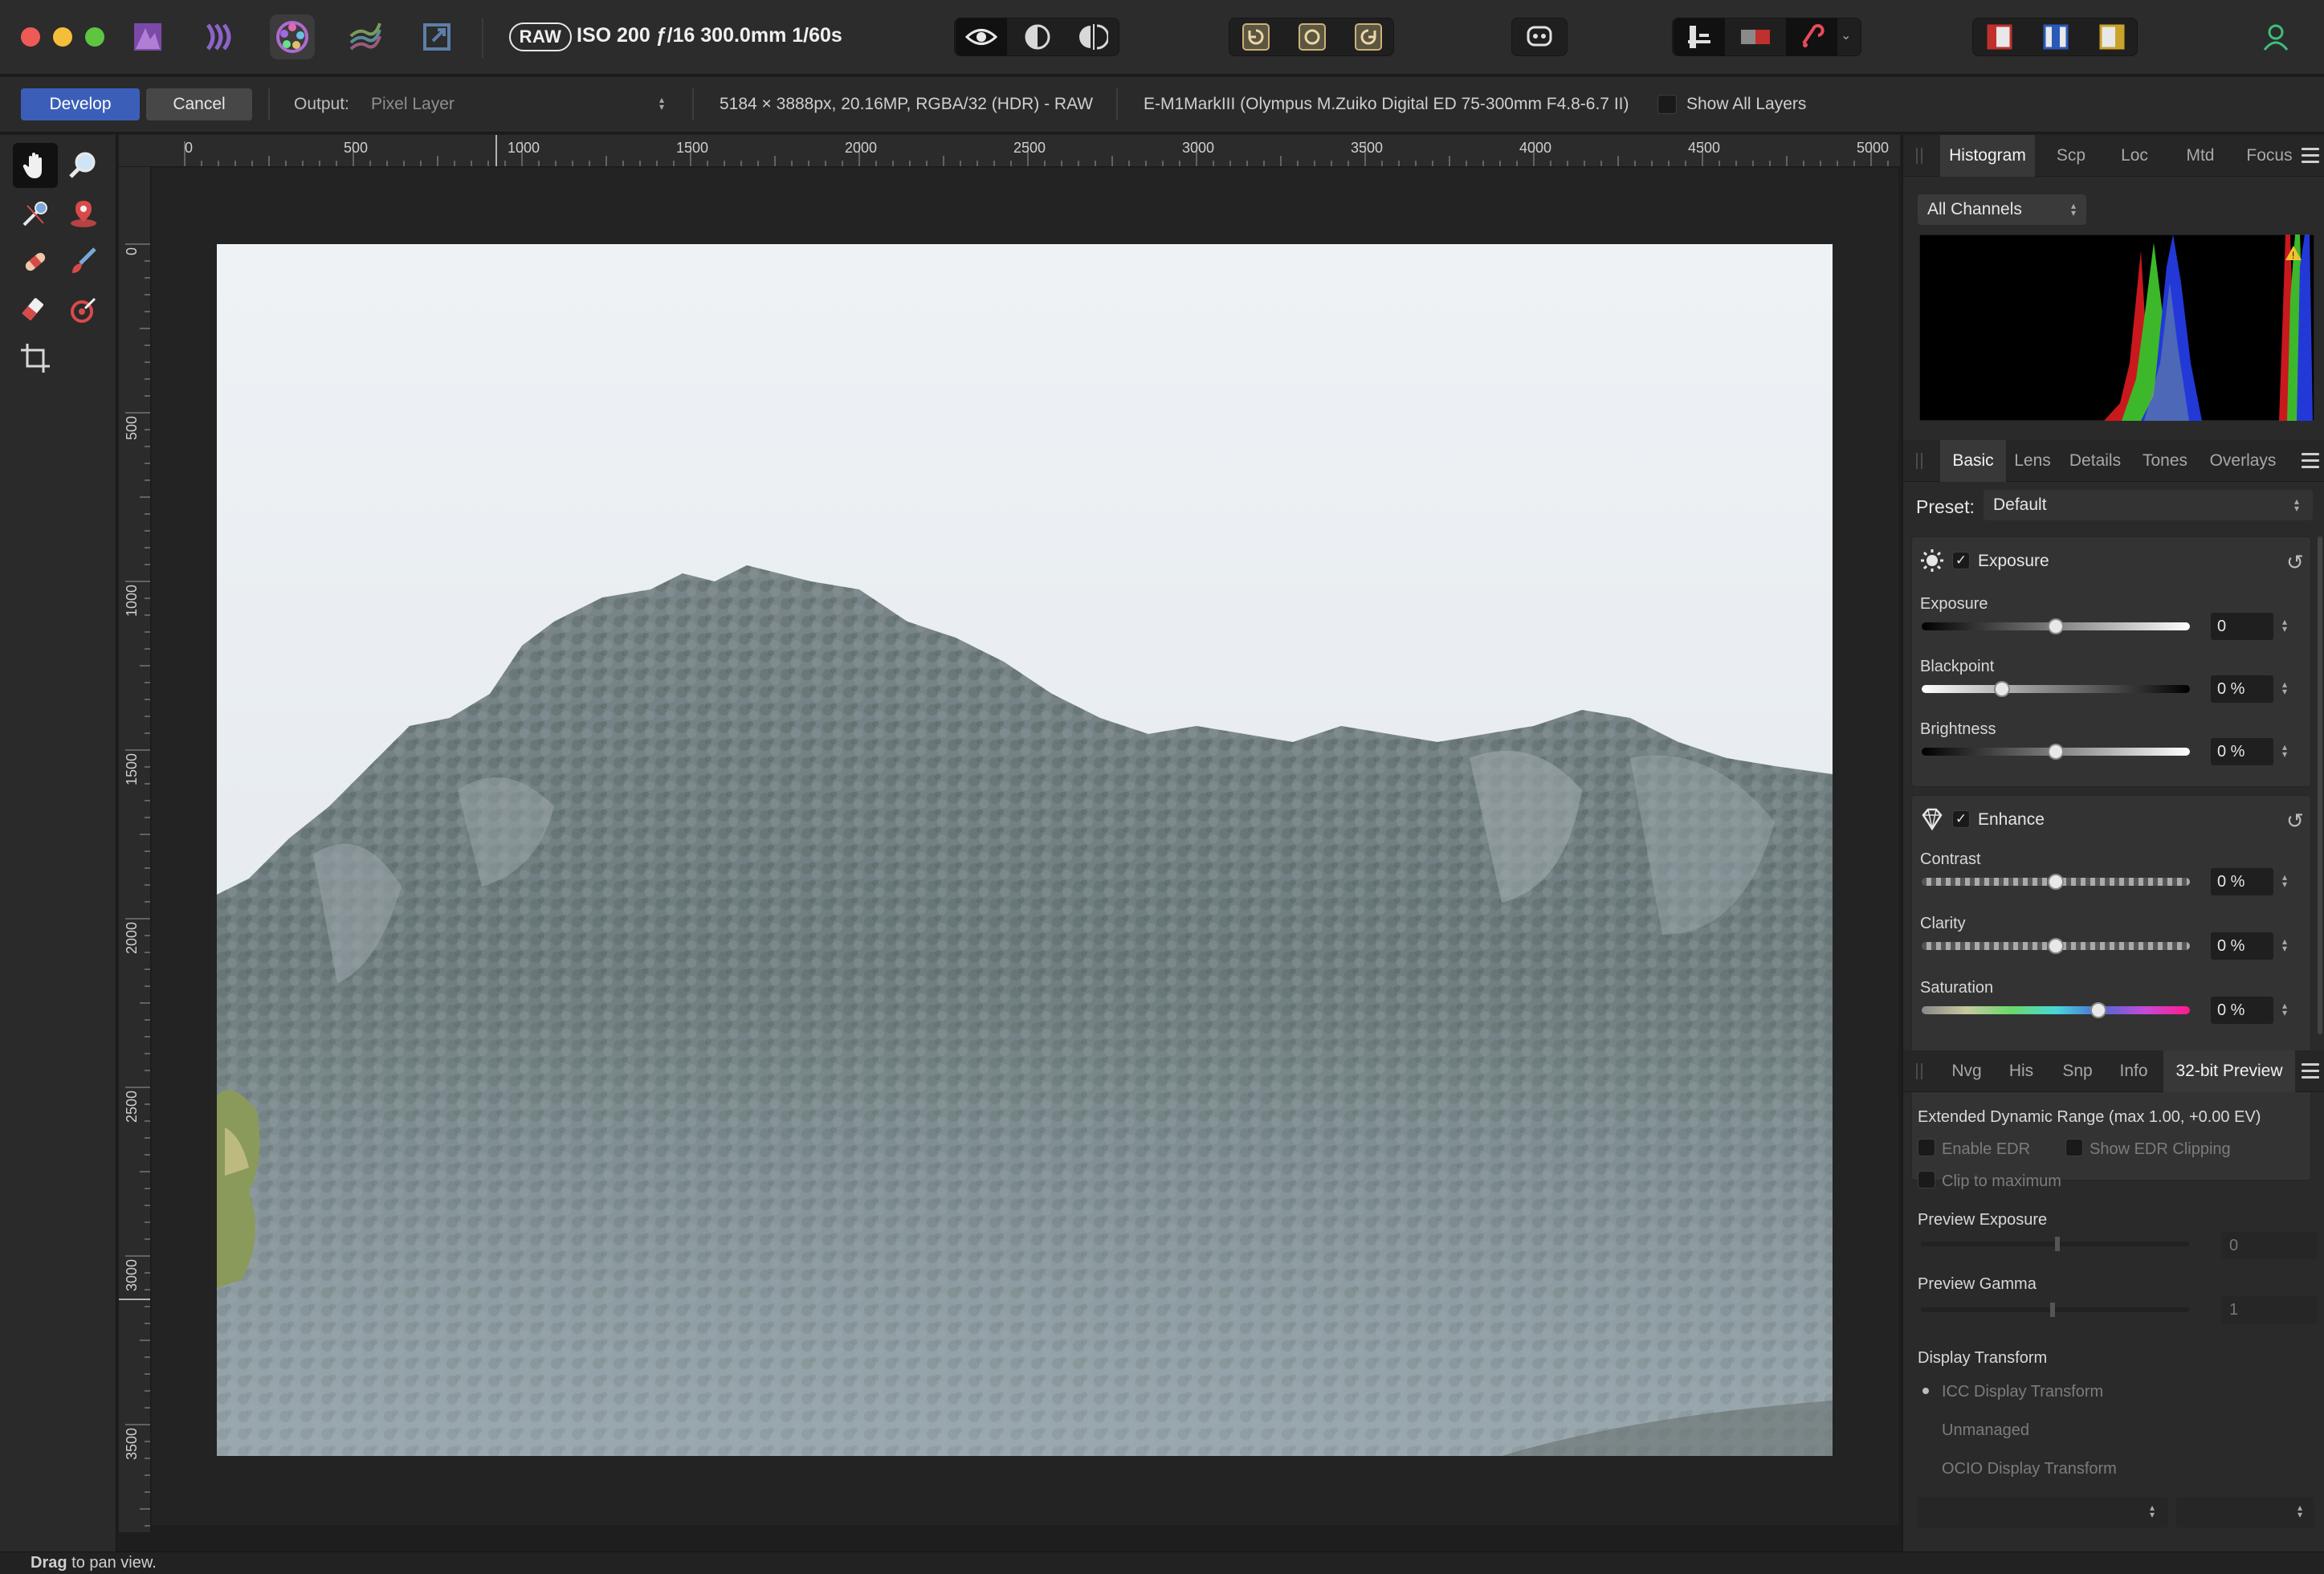  What do you see at coordinates (2043, 1512) in the screenshot?
I see `ocio-space-select: ▴ ▾` at bounding box center [2043, 1512].